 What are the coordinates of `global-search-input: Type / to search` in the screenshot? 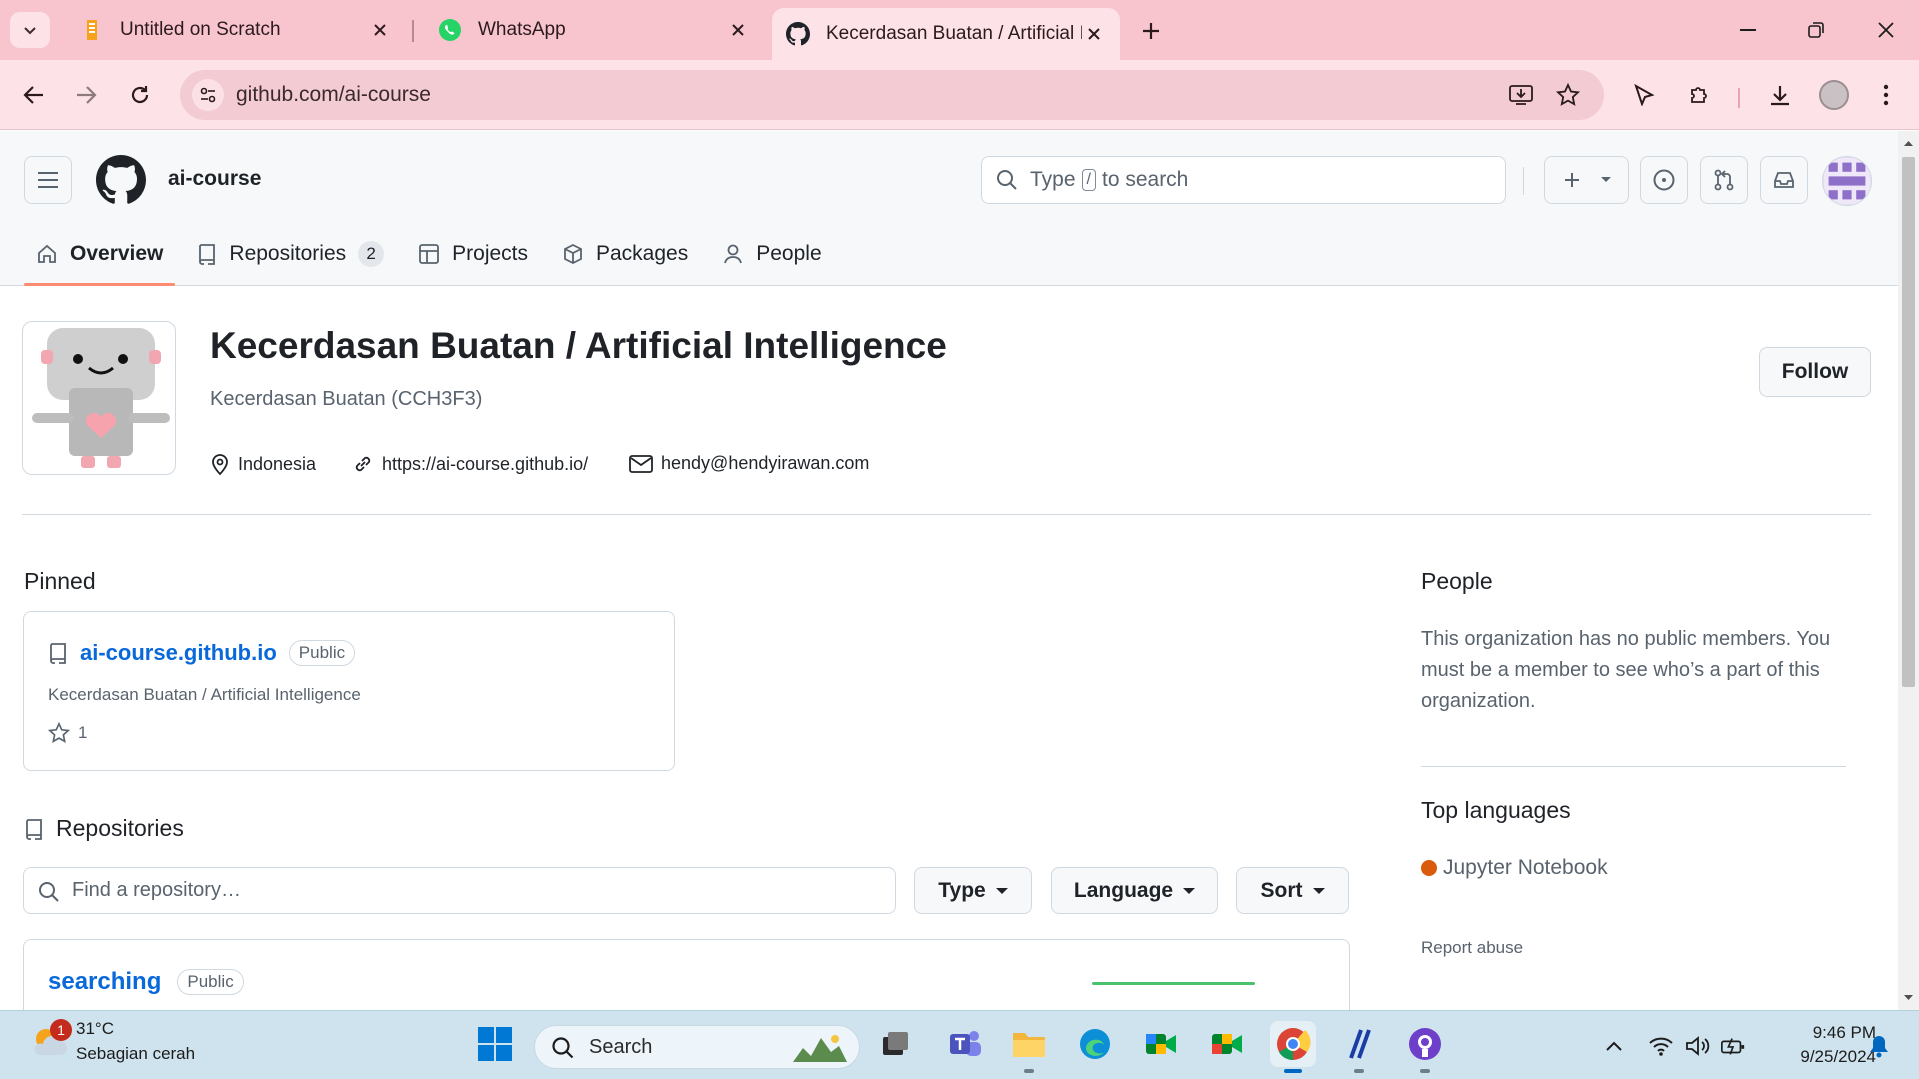 It's located at (1243, 180).